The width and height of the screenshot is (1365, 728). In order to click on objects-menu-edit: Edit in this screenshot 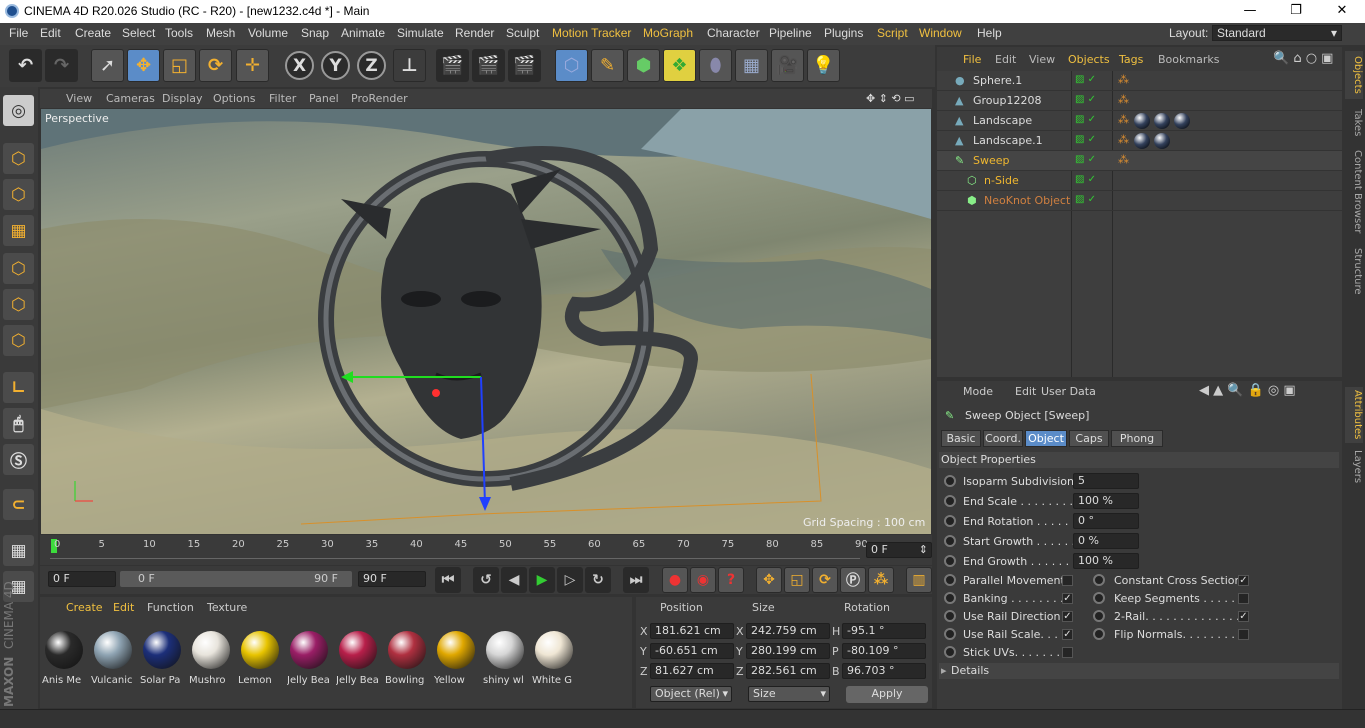, I will do `click(1005, 59)`.